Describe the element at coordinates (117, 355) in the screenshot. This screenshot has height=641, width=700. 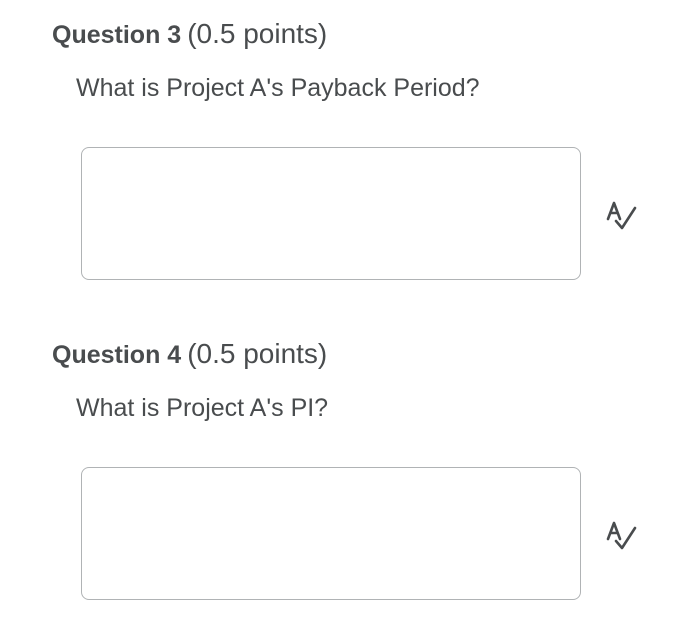
I see `question-title: Question 4` at that location.